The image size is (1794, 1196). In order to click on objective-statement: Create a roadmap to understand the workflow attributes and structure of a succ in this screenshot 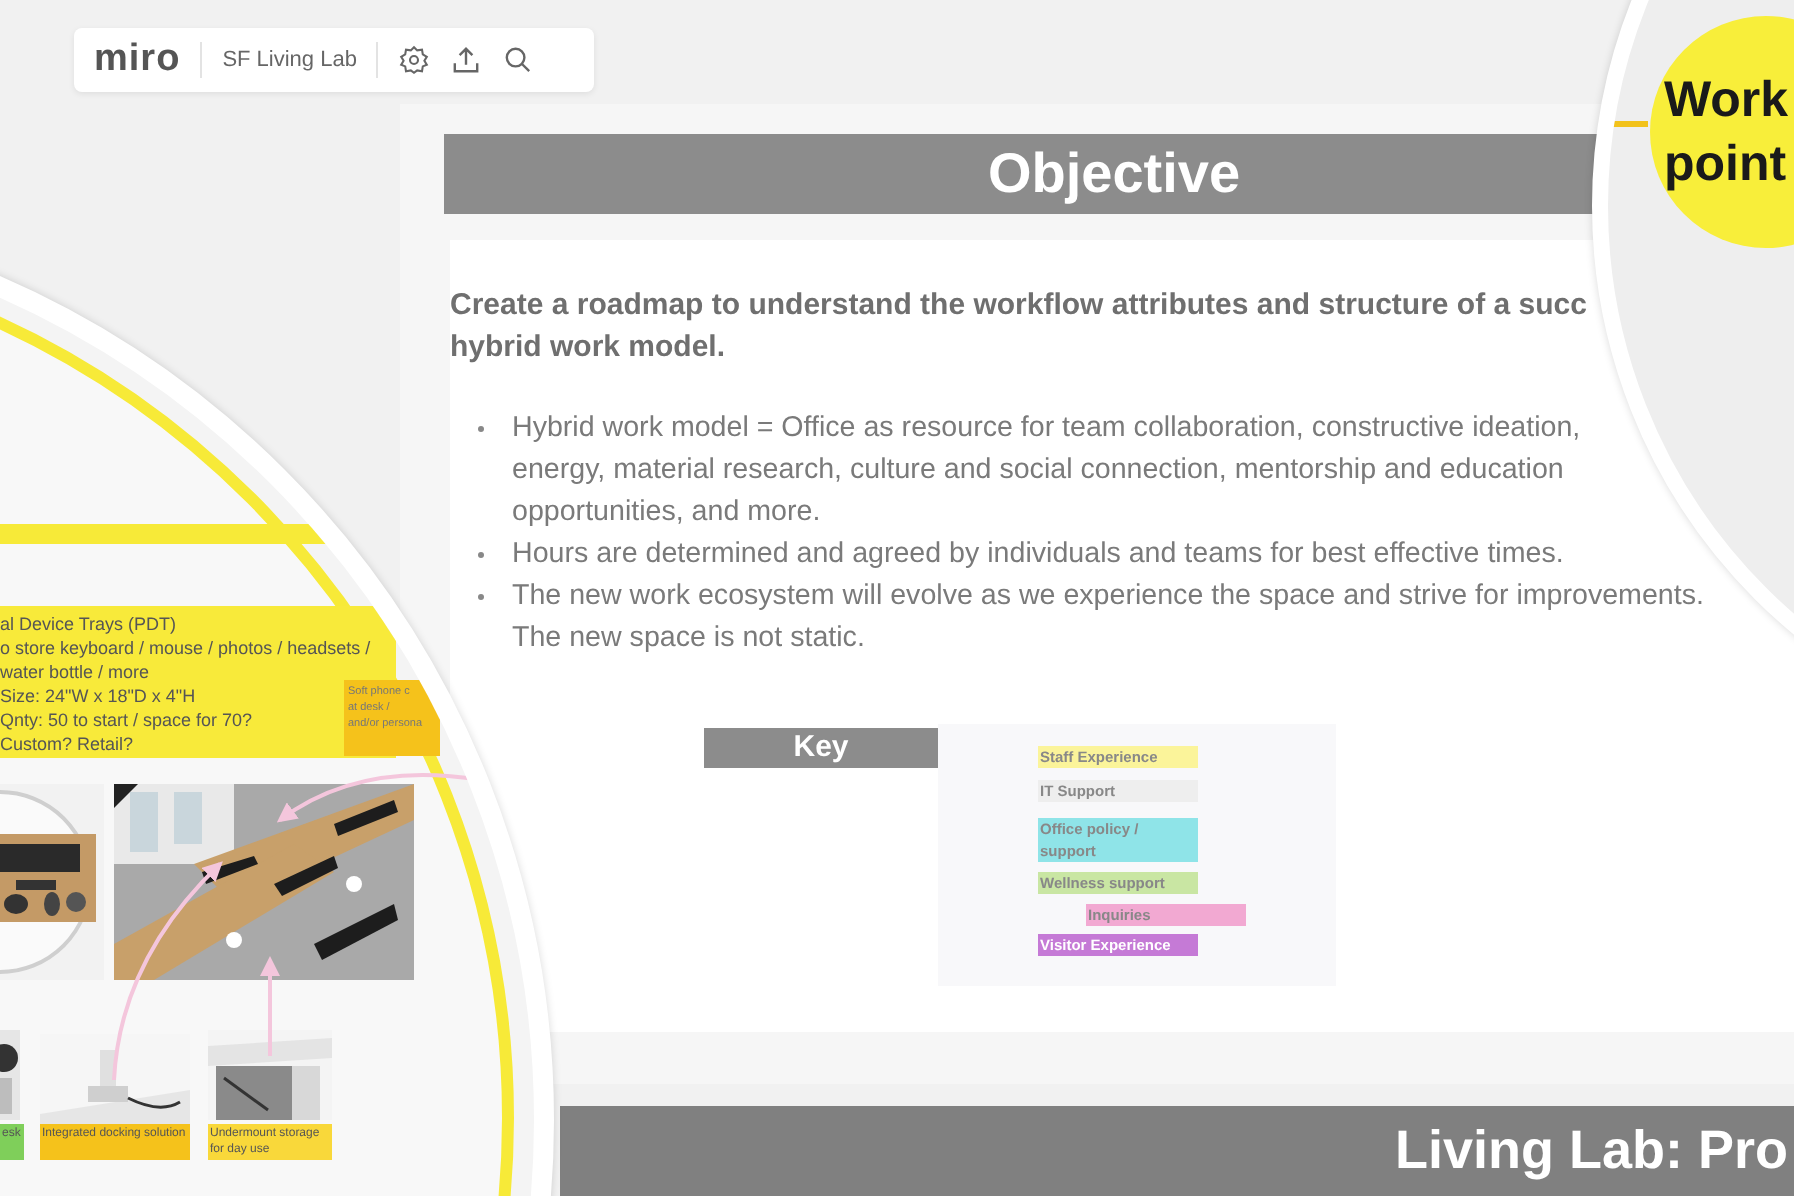, I will do `click(1018, 306)`.